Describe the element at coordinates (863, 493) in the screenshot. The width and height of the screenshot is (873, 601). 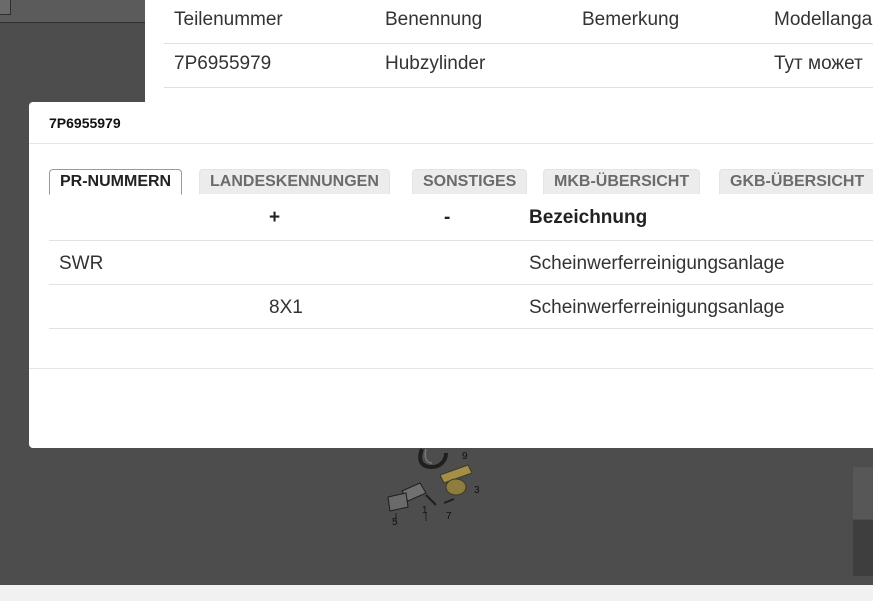
I see `background-side-panel` at that location.